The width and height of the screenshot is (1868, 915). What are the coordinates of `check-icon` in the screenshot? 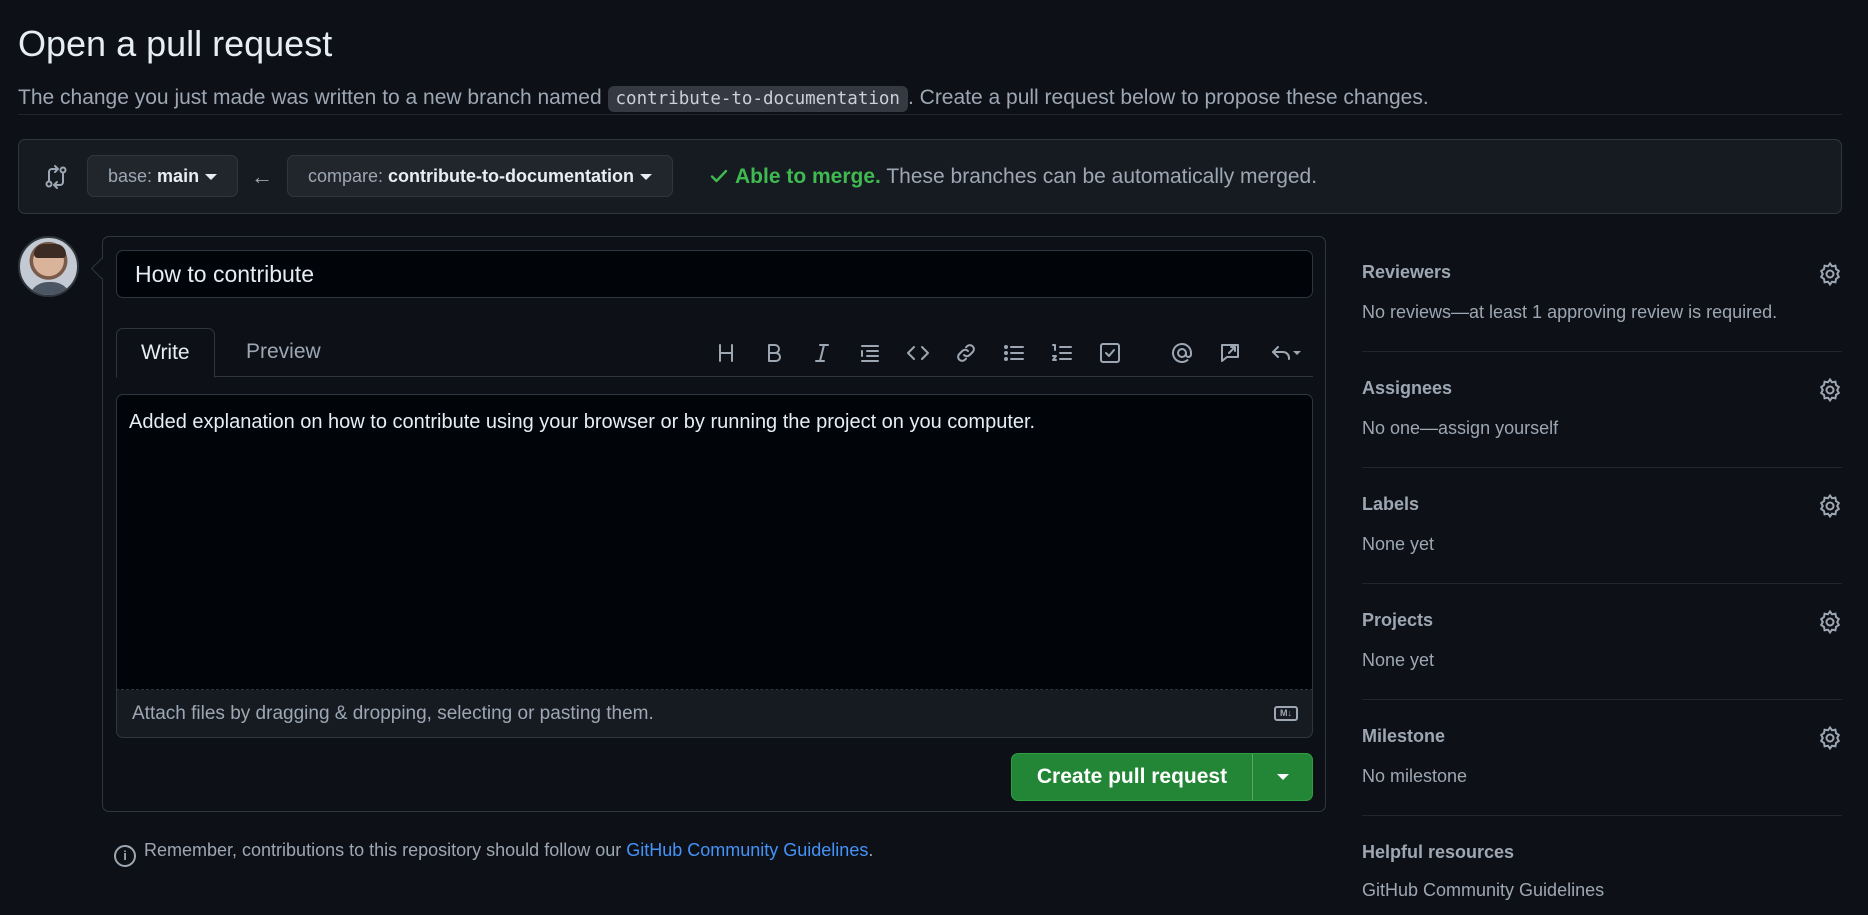 It's located at (719, 176).